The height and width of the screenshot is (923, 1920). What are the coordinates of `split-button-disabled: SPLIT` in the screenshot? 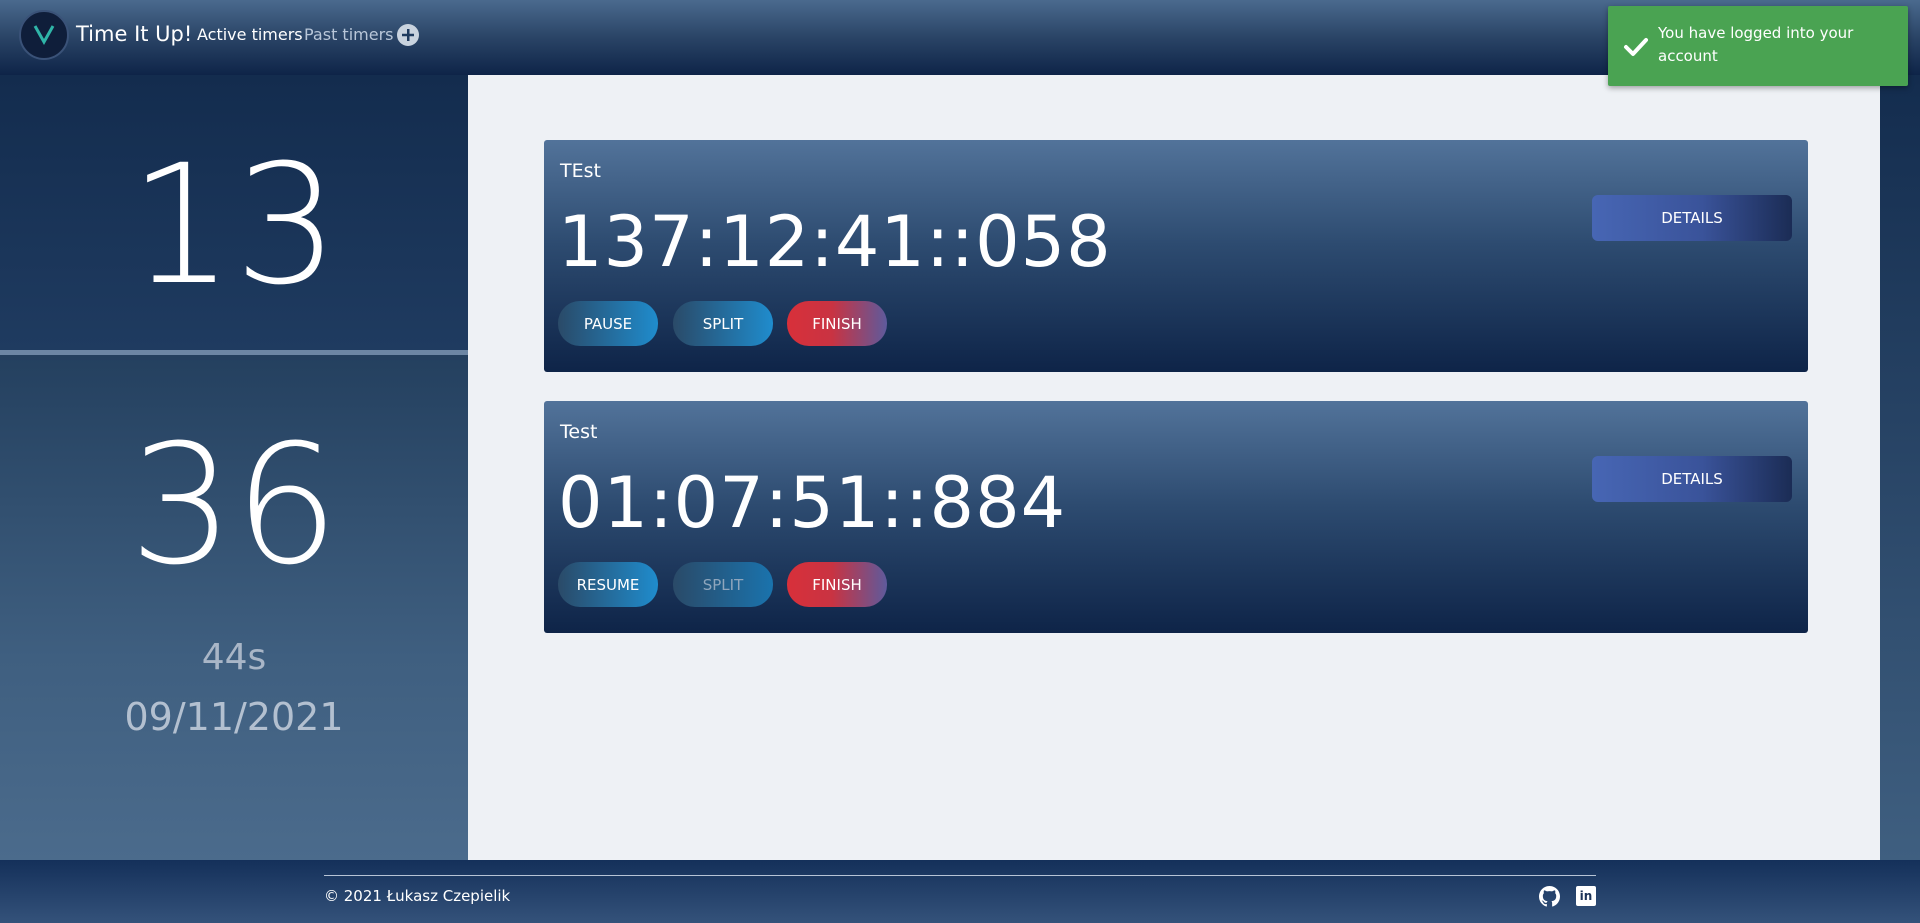 It's located at (723, 584).